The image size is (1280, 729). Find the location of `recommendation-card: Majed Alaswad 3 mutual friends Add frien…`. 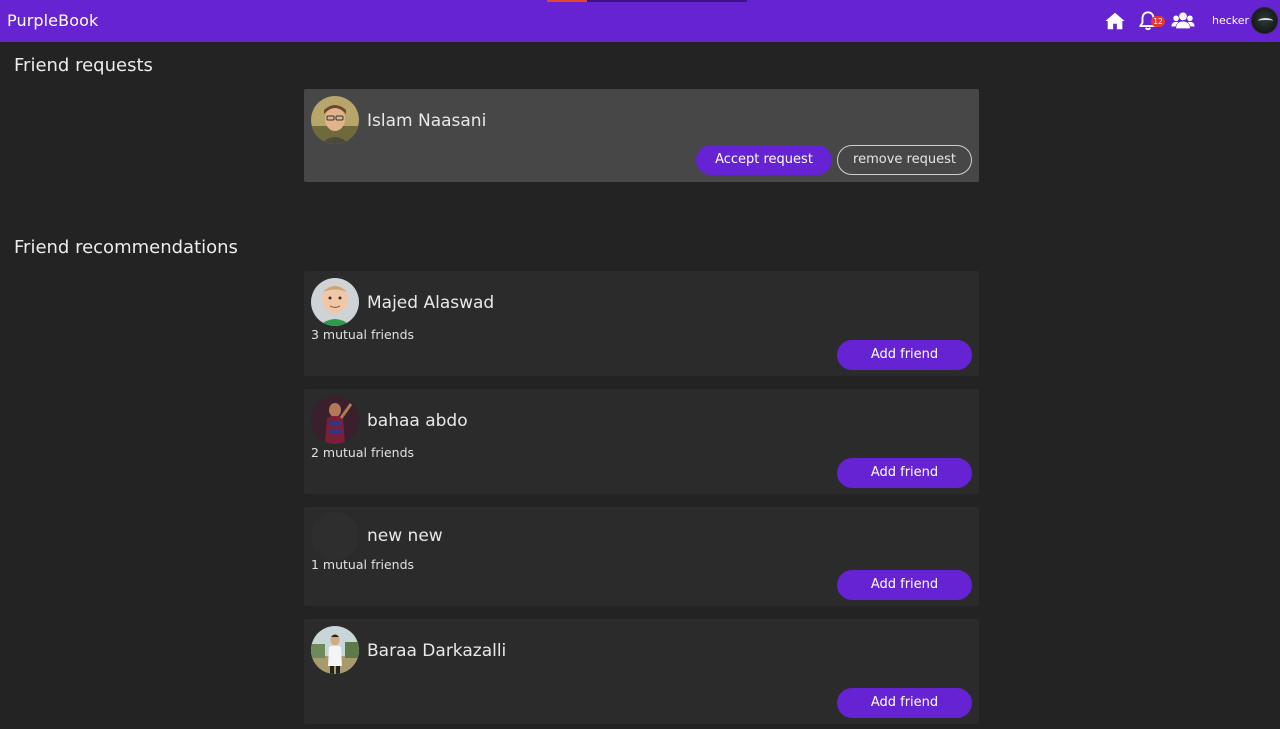

recommendation-card: Majed Alaswad 3 mutual friends Add frien… is located at coordinates (641, 323).